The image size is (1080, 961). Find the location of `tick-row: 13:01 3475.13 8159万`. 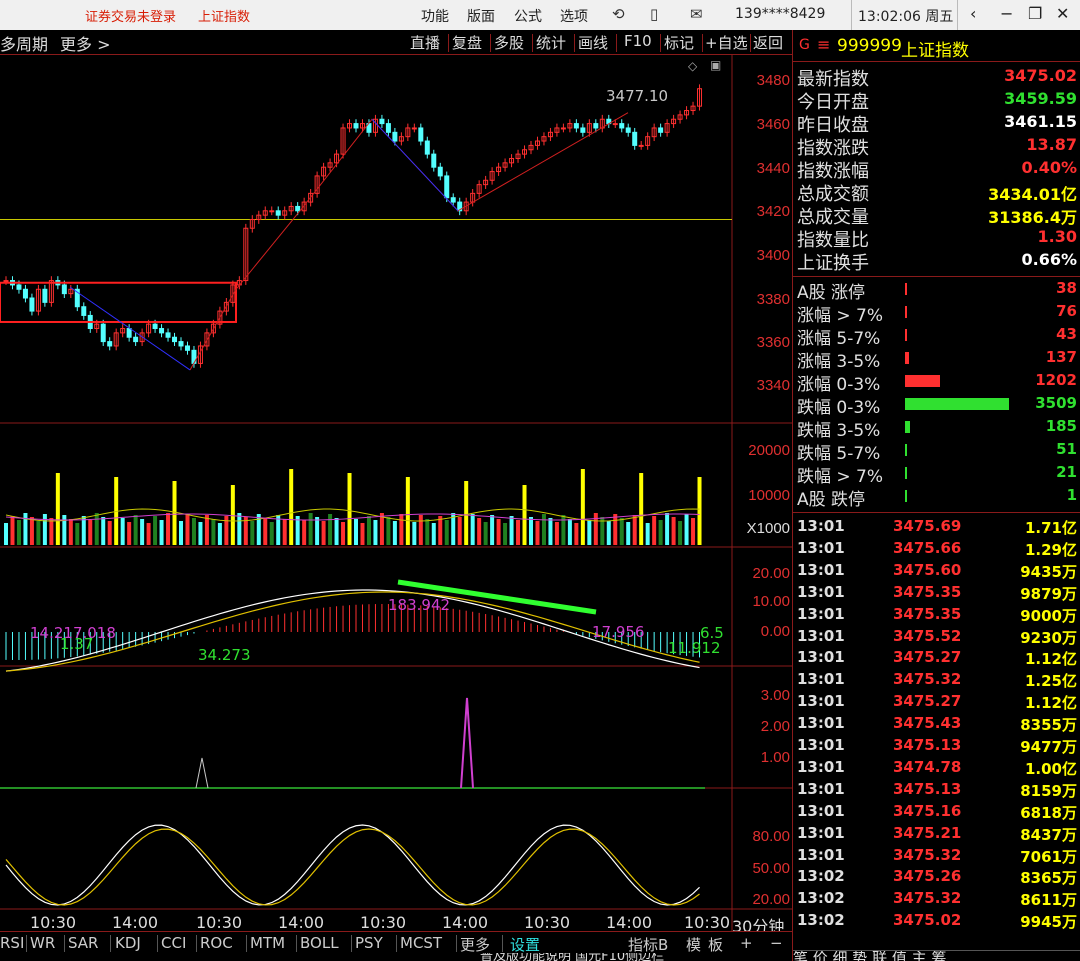

tick-row: 13:01 3475.13 8159万 is located at coordinates (936, 789).